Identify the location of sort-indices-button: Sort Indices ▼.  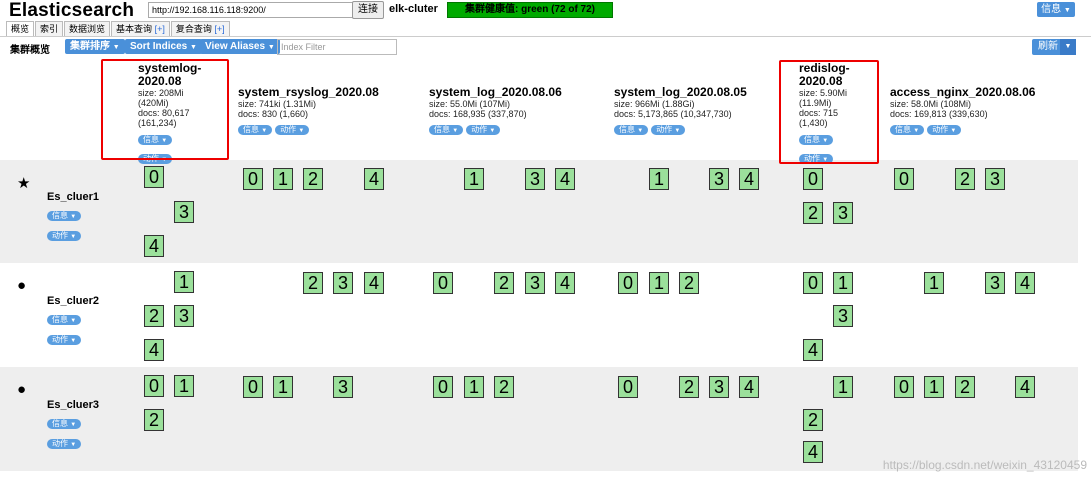
(163, 46).